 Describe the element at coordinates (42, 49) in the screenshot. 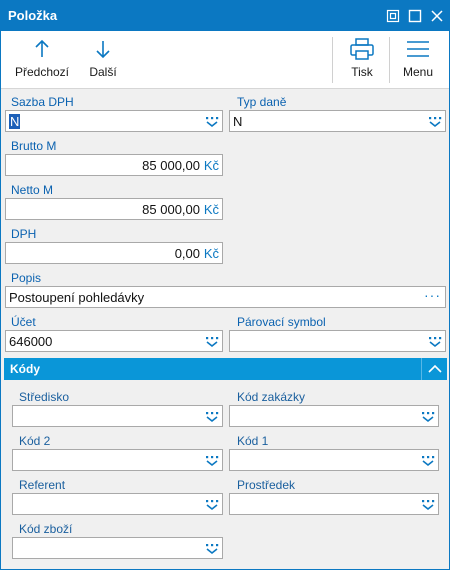

I see `arrow-up-icon` at that location.